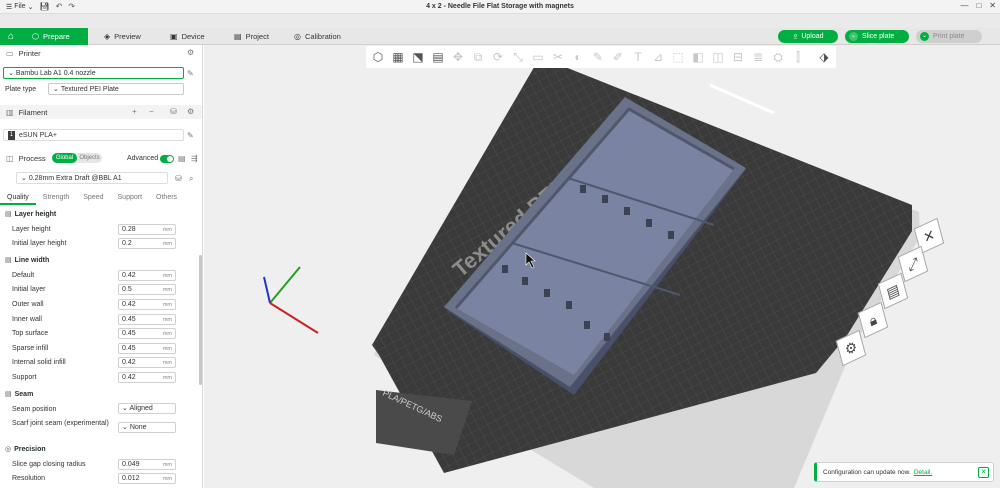  Describe the element at coordinates (877, 36) in the screenshot. I see `slice-plate-button: ⌄ Slice plate` at that location.